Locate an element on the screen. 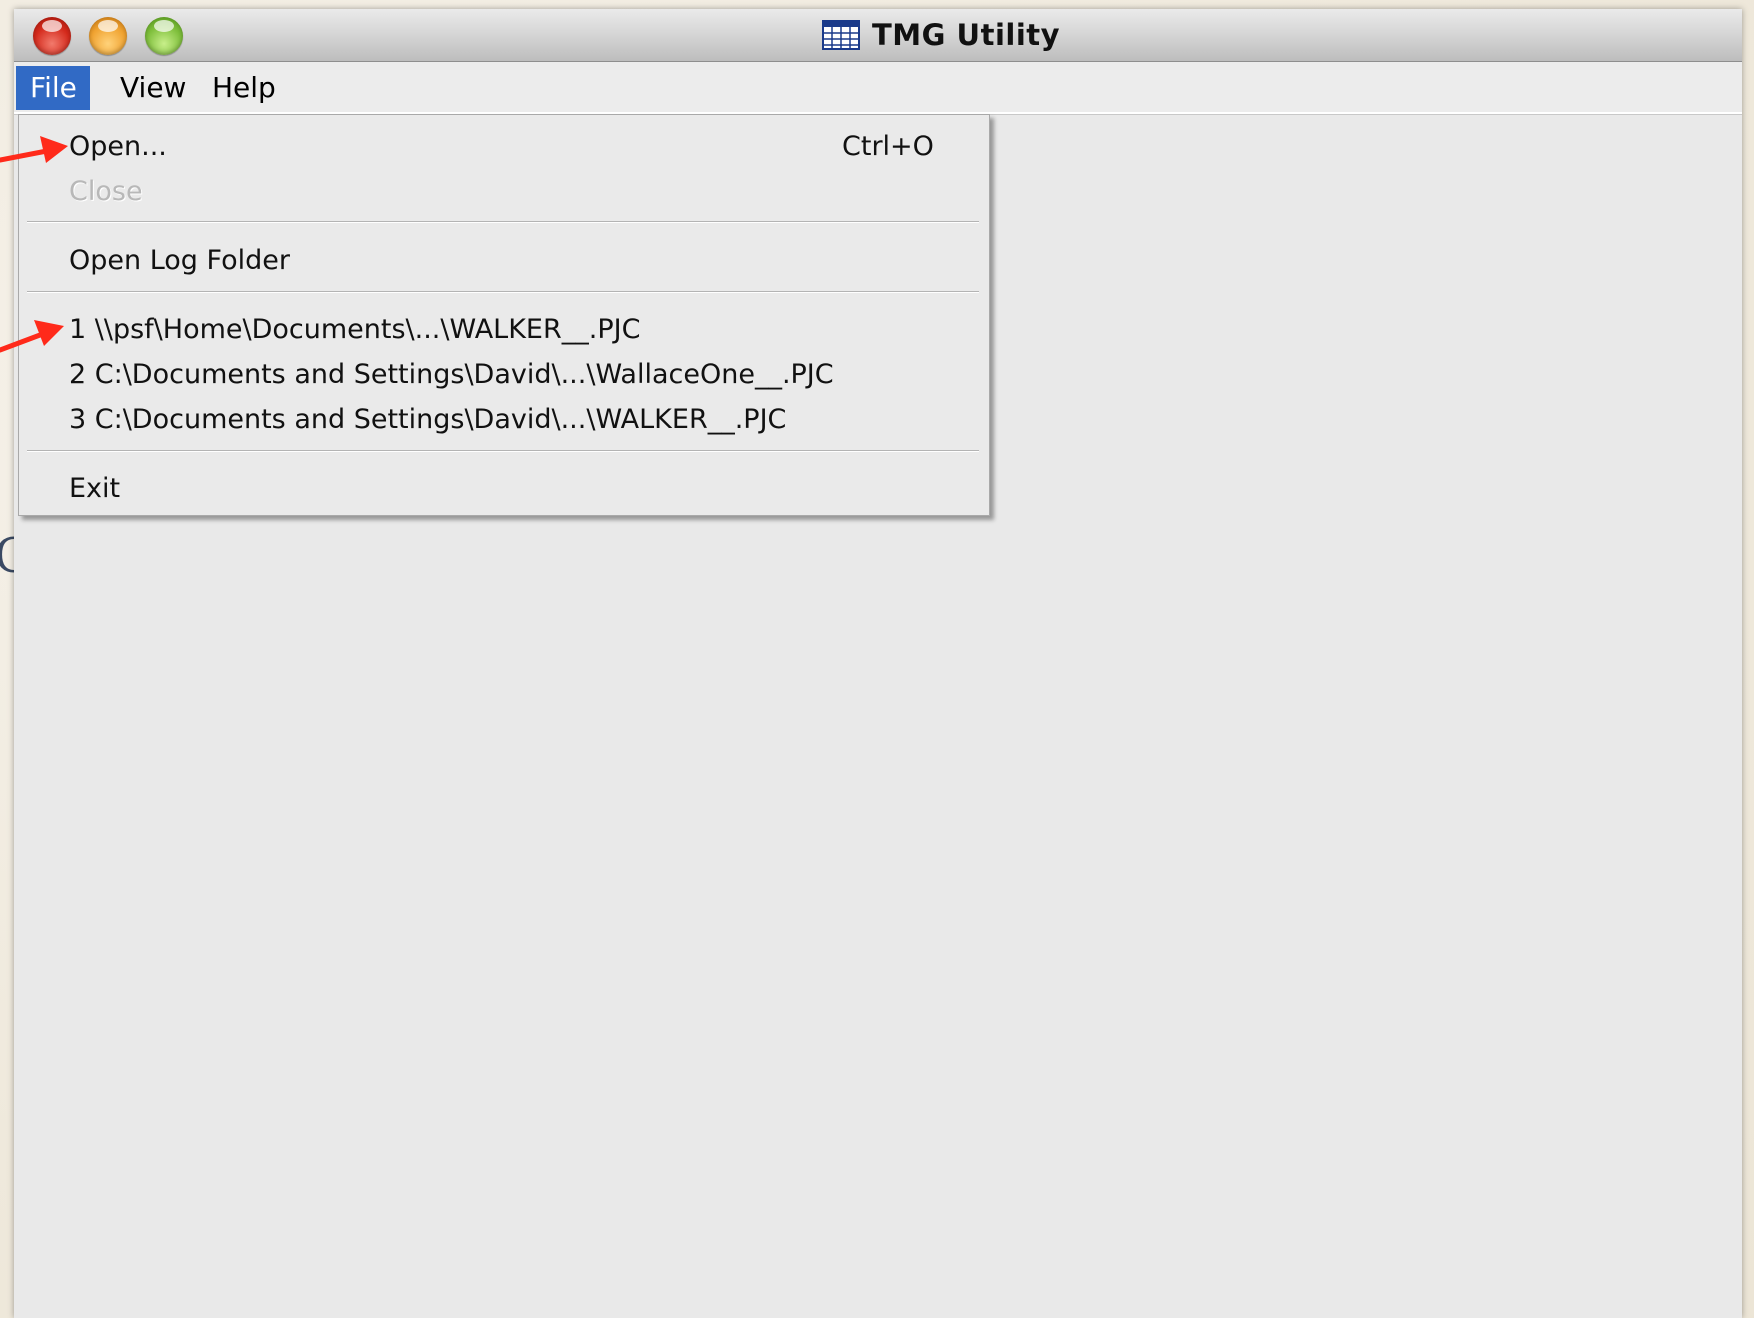 The width and height of the screenshot is (1754, 1318). menu-item-exit-label: Exit is located at coordinates (95, 488).